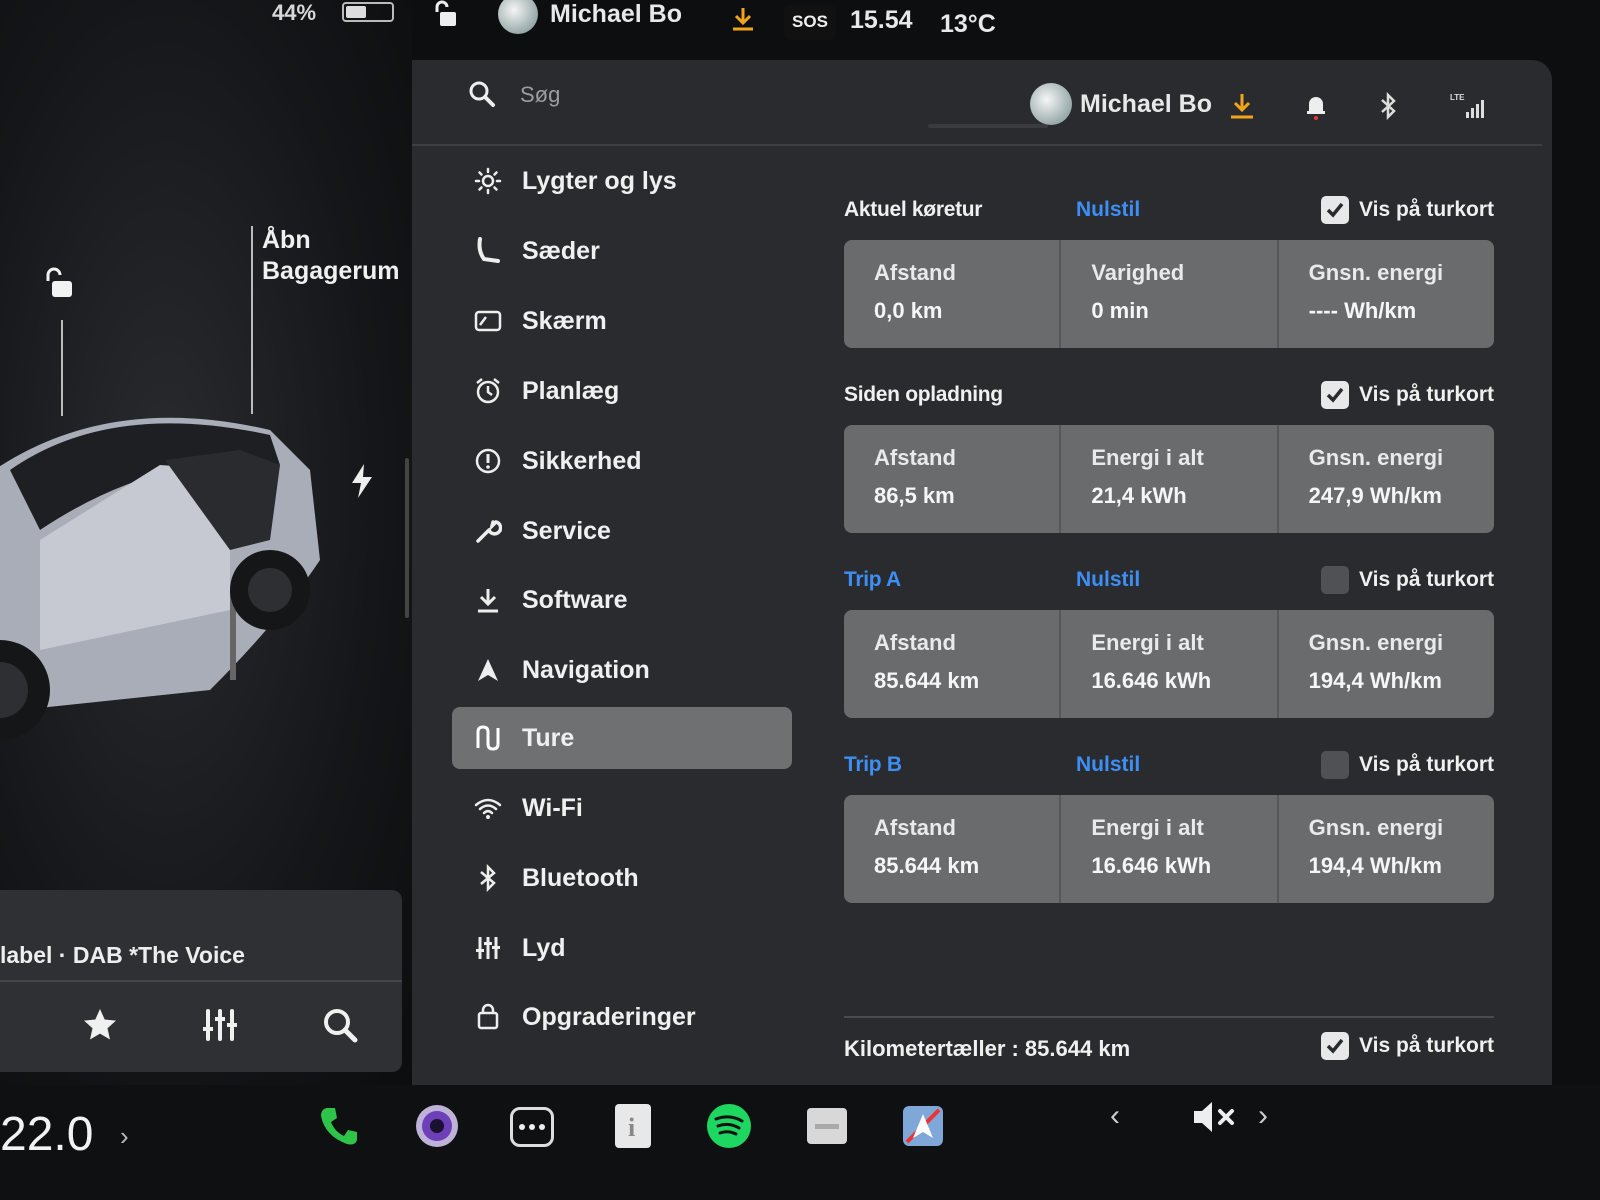  I want to click on status-user-name: Michael Bo, so click(616, 14).